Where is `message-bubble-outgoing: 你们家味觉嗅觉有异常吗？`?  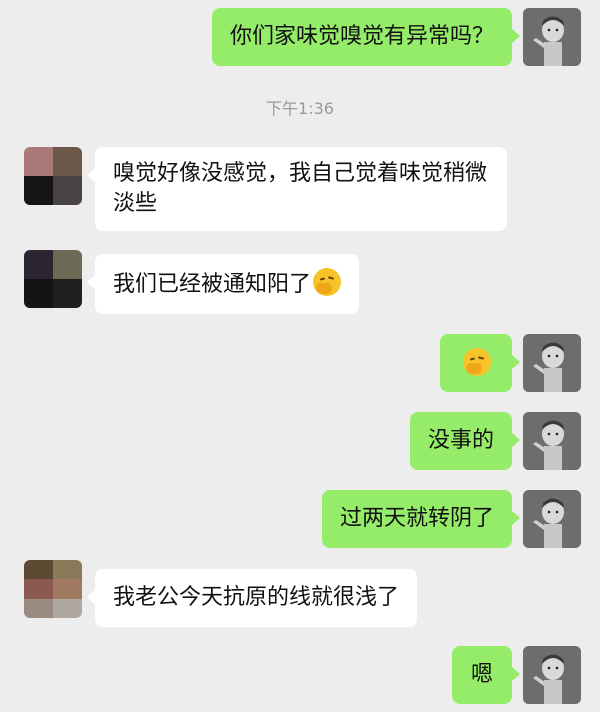 message-bubble-outgoing: 你们家味觉嗅觉有异常吗？ is located at coordinates (366, 37).